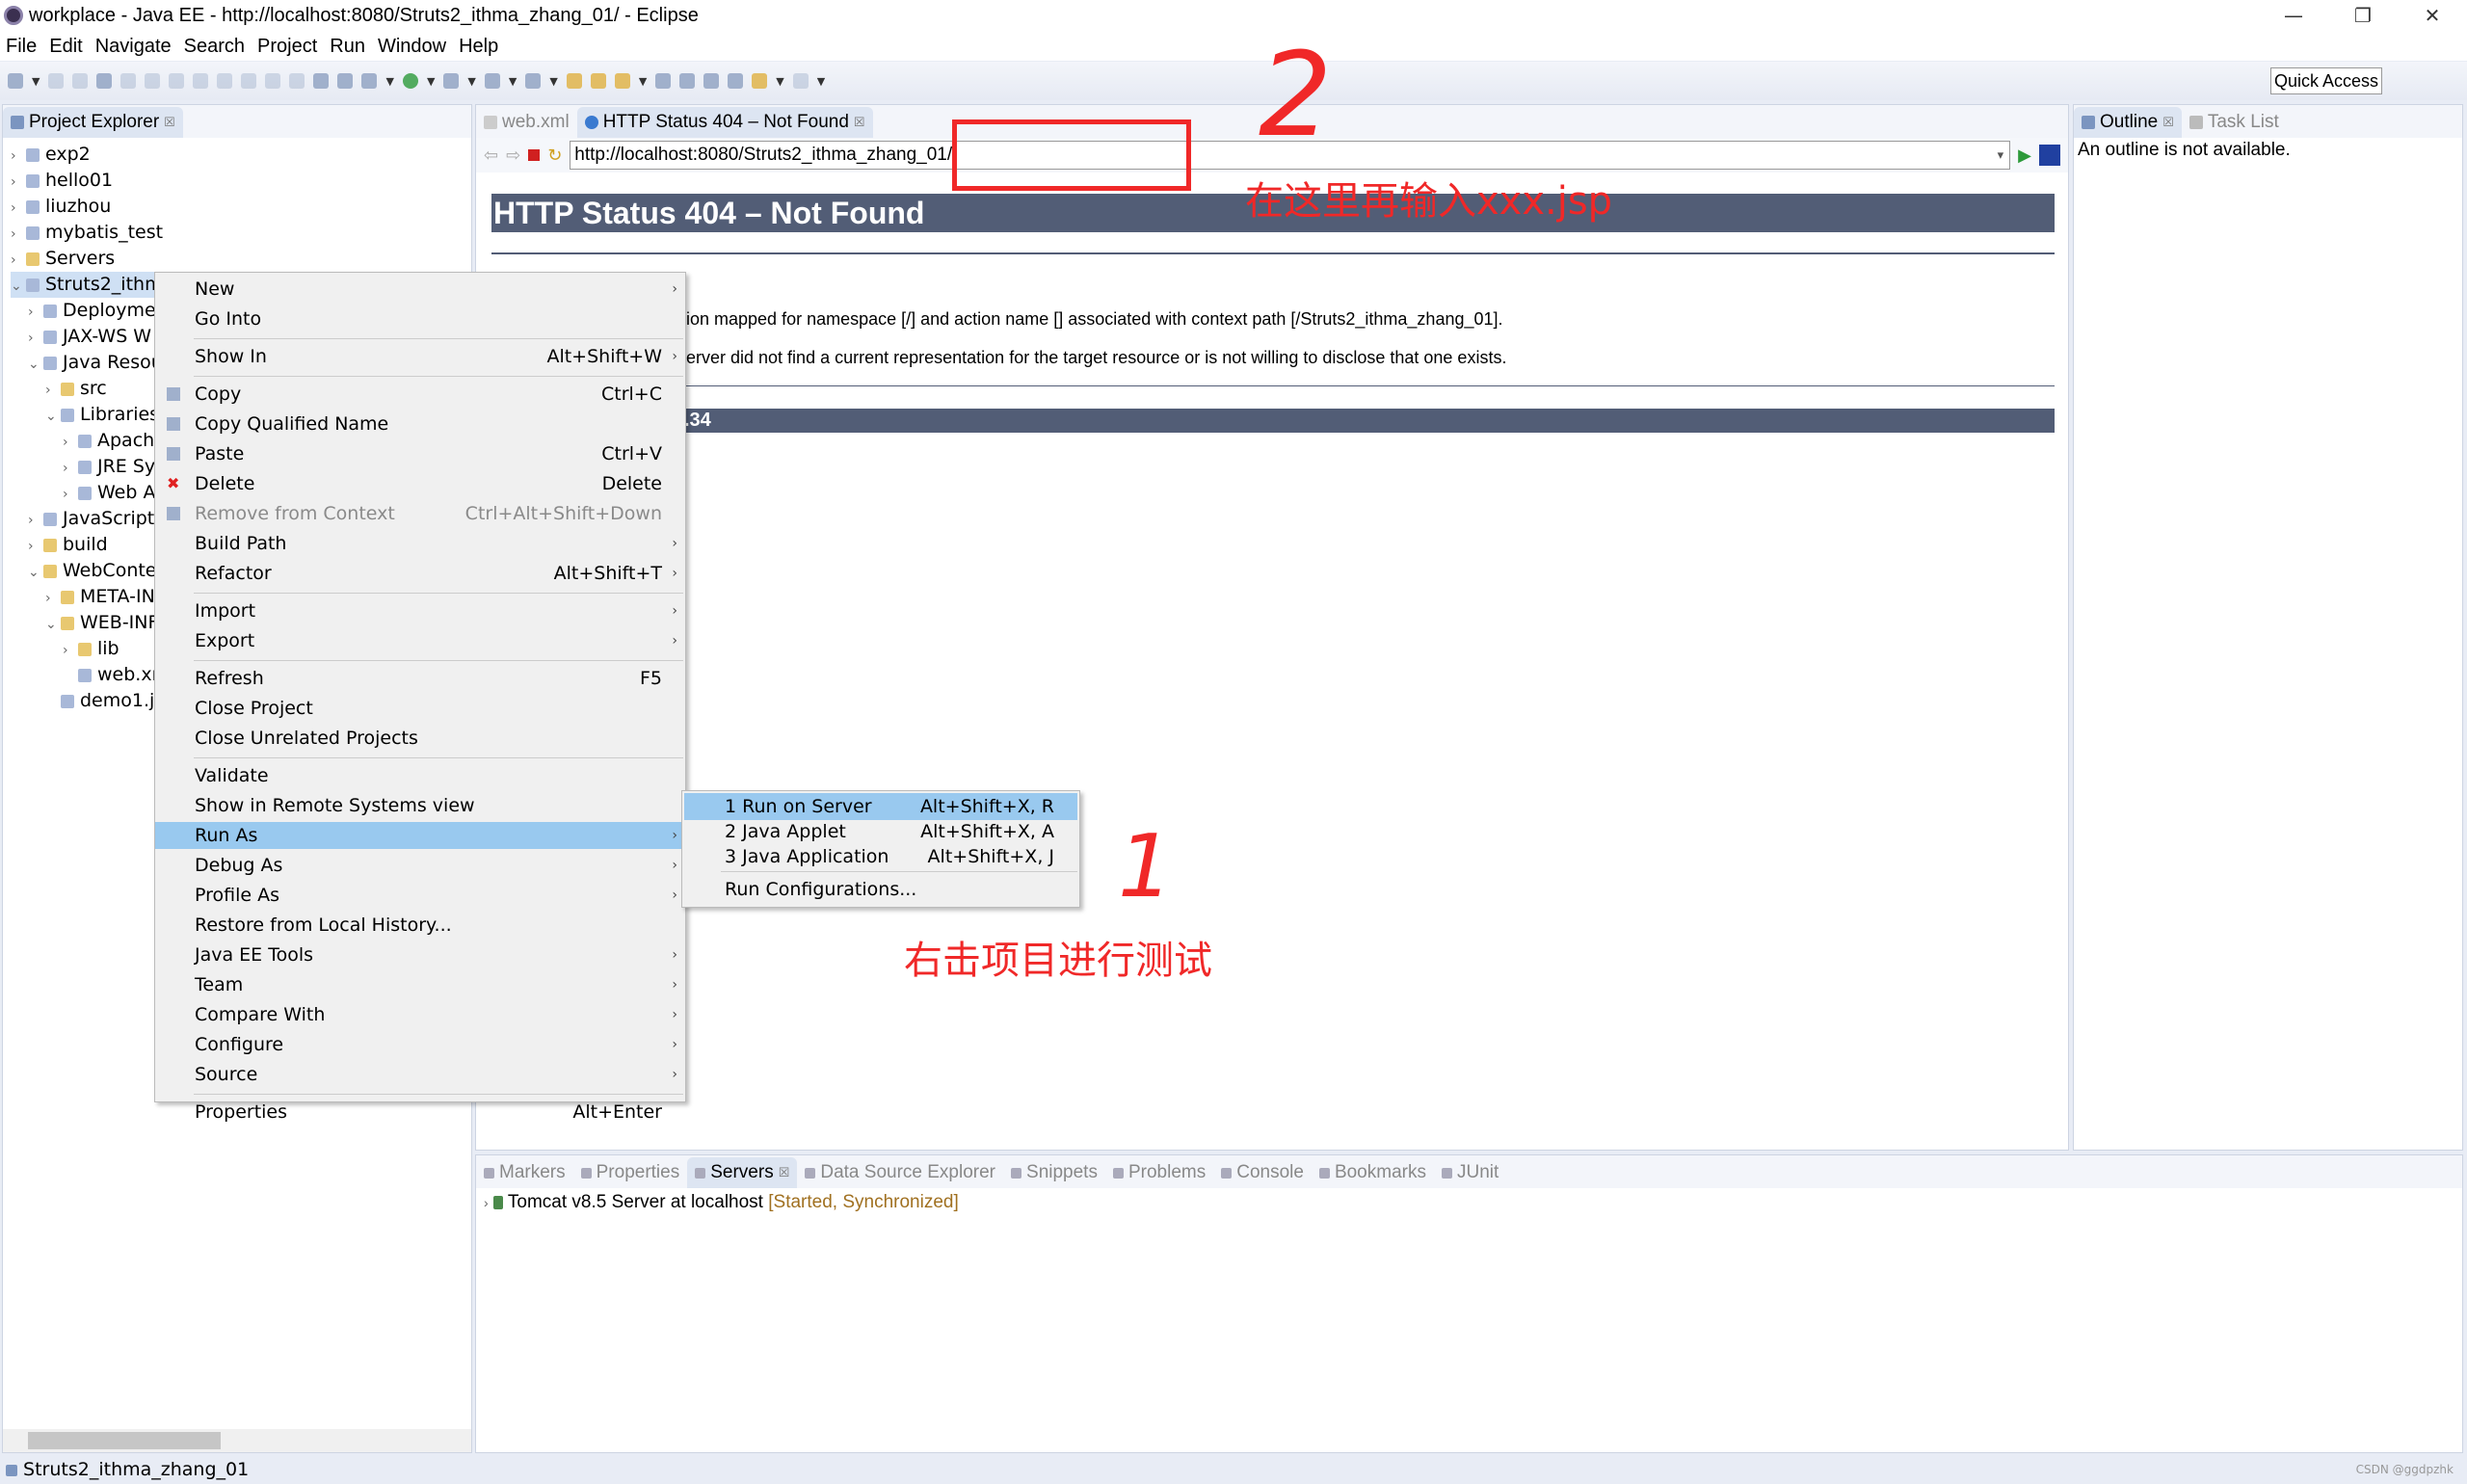  I want to click on tab-servers: Servers ☒, so click(742, 1172).